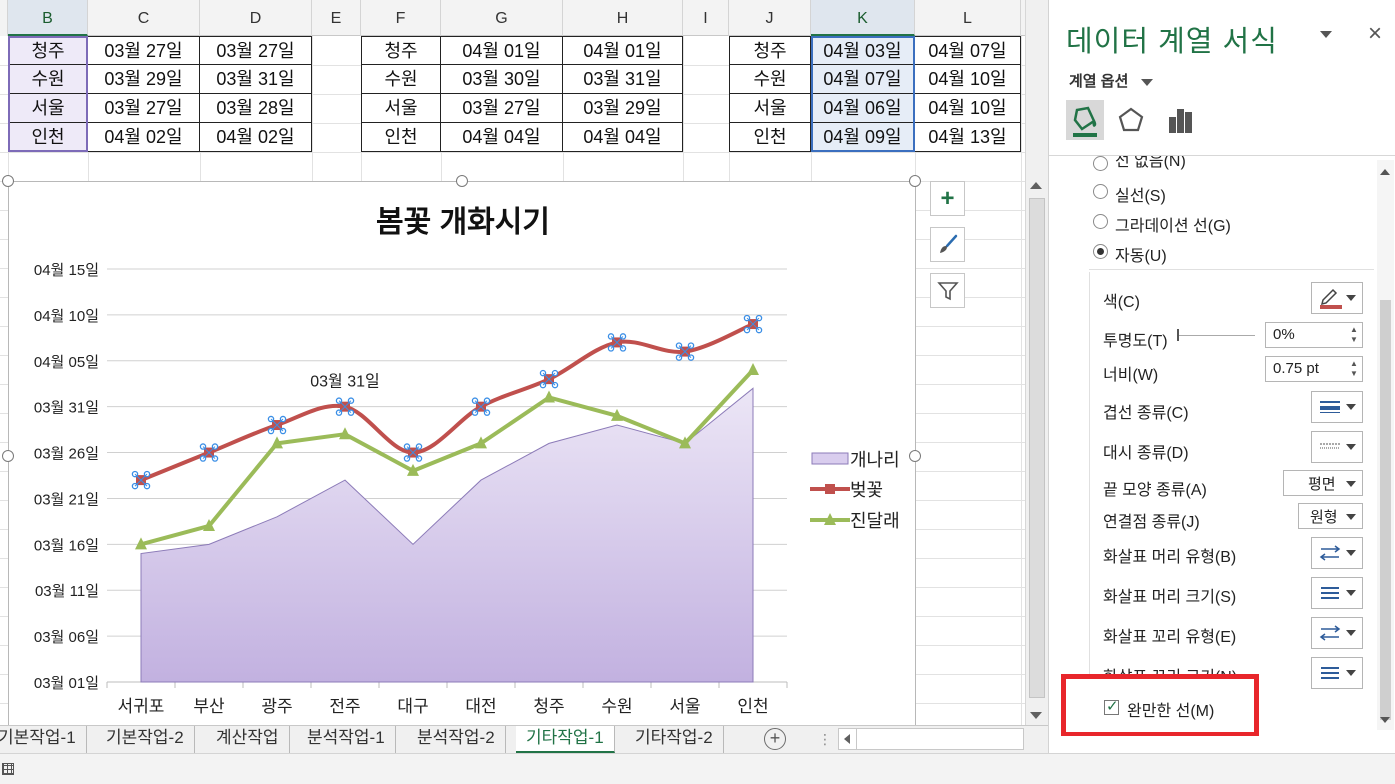 The height and width of the screenshot is (784, 1395). Describe the element at coordinates (1314, 335) in the screenshot. I see `transparency-input: 0% ▲ ▼` at that location.